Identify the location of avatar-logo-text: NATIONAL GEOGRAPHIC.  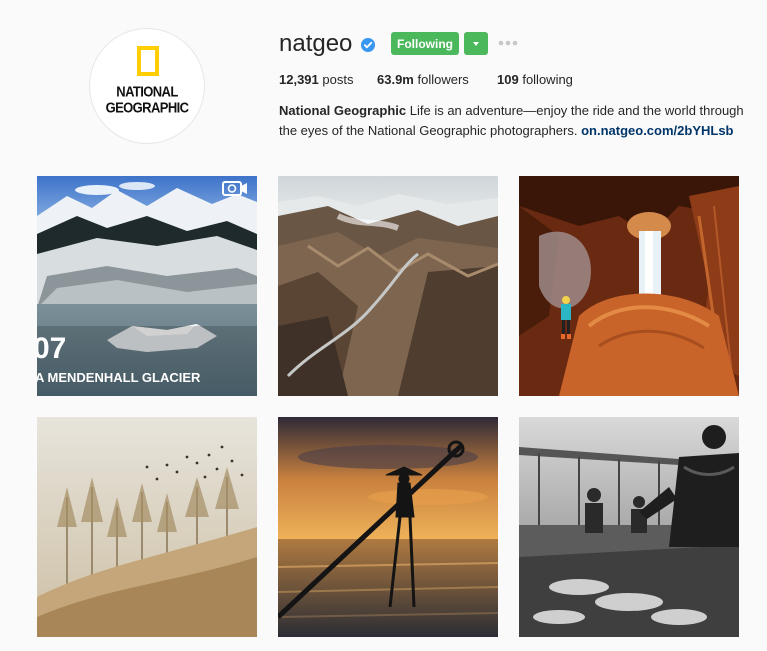
(147, 99).